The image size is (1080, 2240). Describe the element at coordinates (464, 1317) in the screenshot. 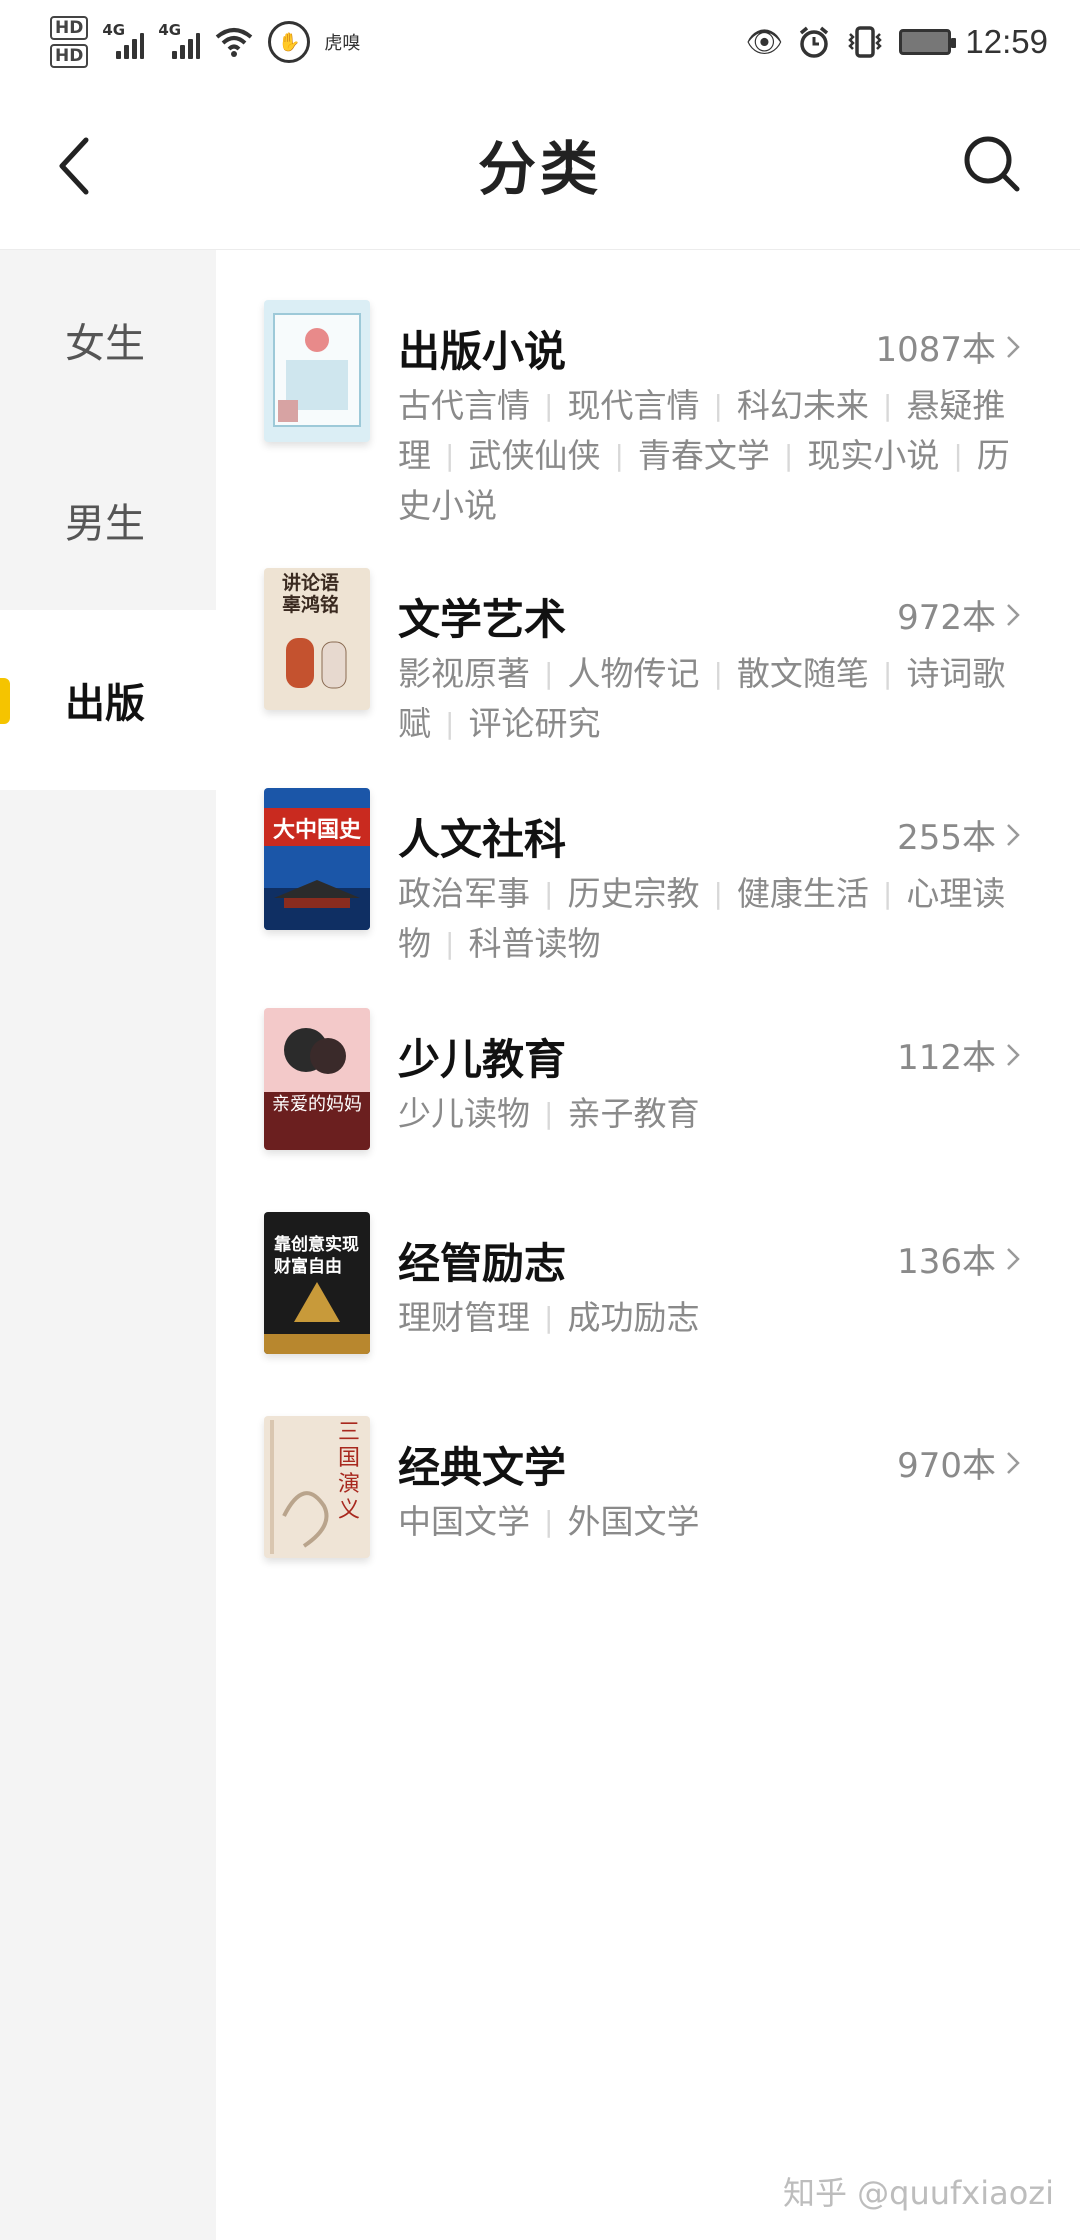

I see `tag: 理财管理` at that location.